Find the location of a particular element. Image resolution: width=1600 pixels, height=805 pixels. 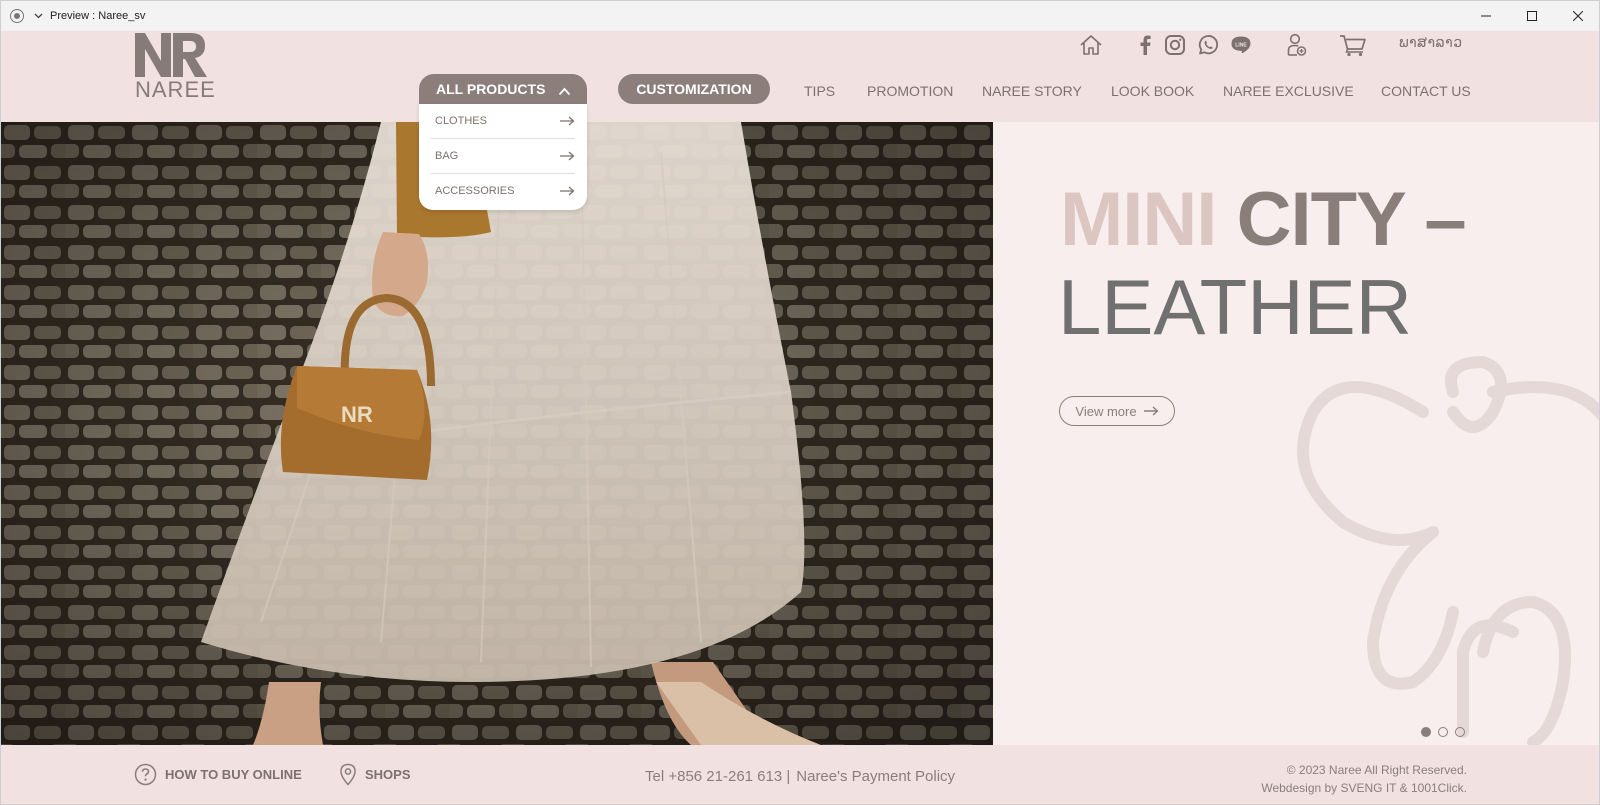

design-credit: Webdesign by SVENG IT & 1001Click. is located at coordinates (1364, 788).